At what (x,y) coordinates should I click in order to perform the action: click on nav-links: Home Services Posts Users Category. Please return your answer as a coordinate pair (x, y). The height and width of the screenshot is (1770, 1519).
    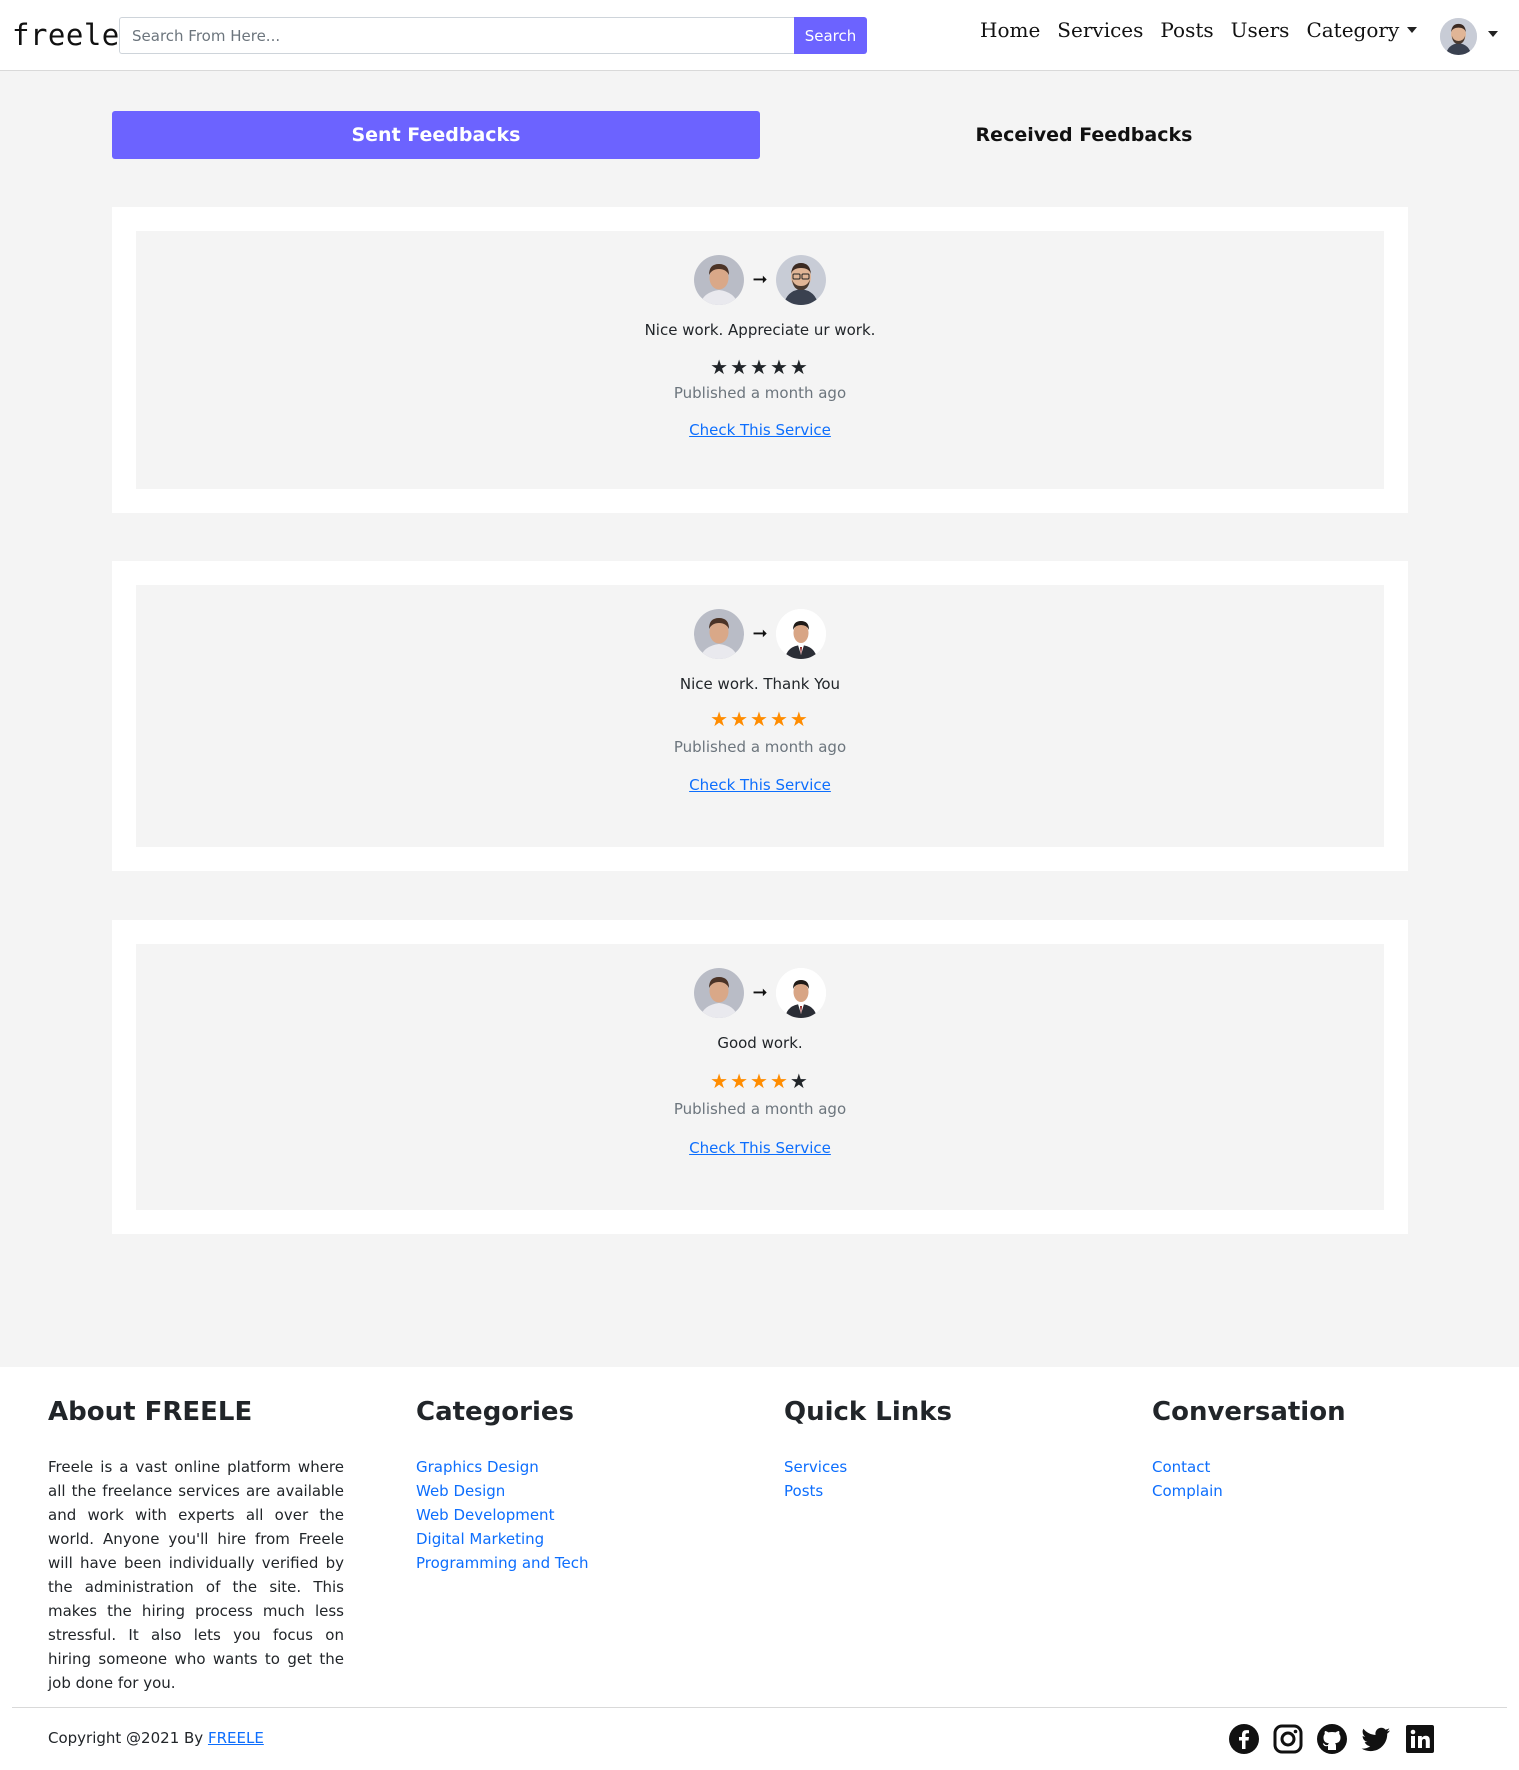
    Looking at the image, I should click on (1199, 30).